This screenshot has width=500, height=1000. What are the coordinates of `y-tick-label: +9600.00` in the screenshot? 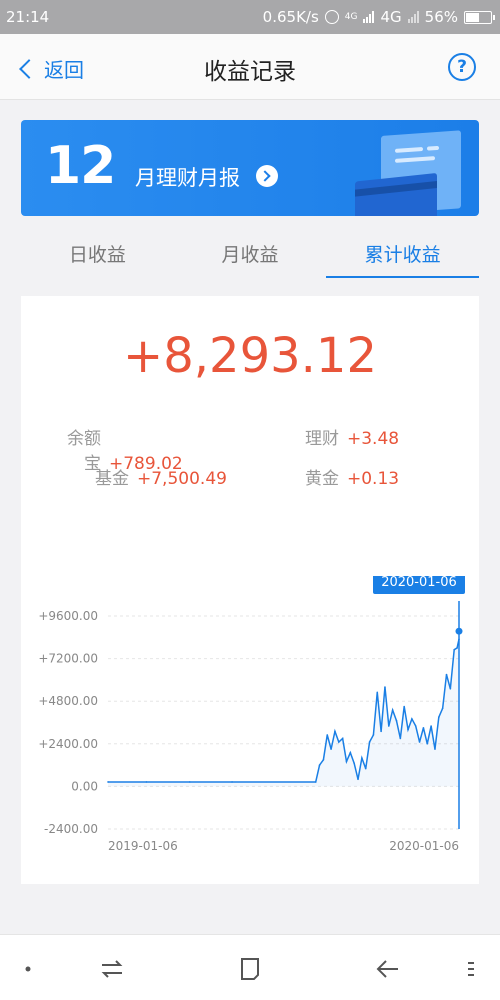 It's located at (68, 616).